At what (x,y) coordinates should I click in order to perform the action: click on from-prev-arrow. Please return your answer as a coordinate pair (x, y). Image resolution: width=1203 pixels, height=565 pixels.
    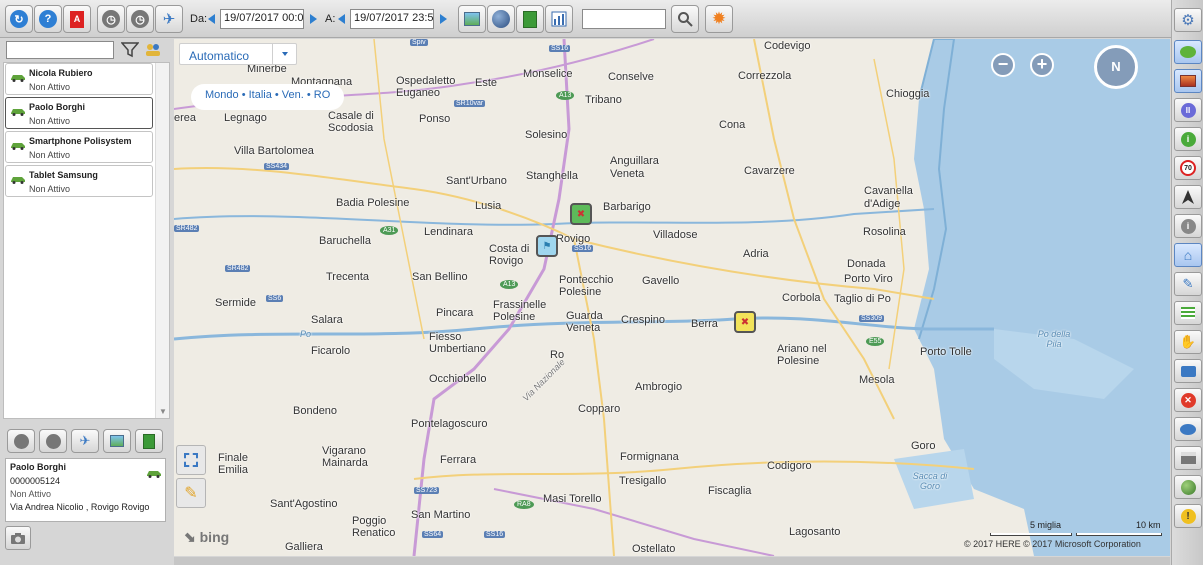
    Looking at the image, I should click on (211, 19).